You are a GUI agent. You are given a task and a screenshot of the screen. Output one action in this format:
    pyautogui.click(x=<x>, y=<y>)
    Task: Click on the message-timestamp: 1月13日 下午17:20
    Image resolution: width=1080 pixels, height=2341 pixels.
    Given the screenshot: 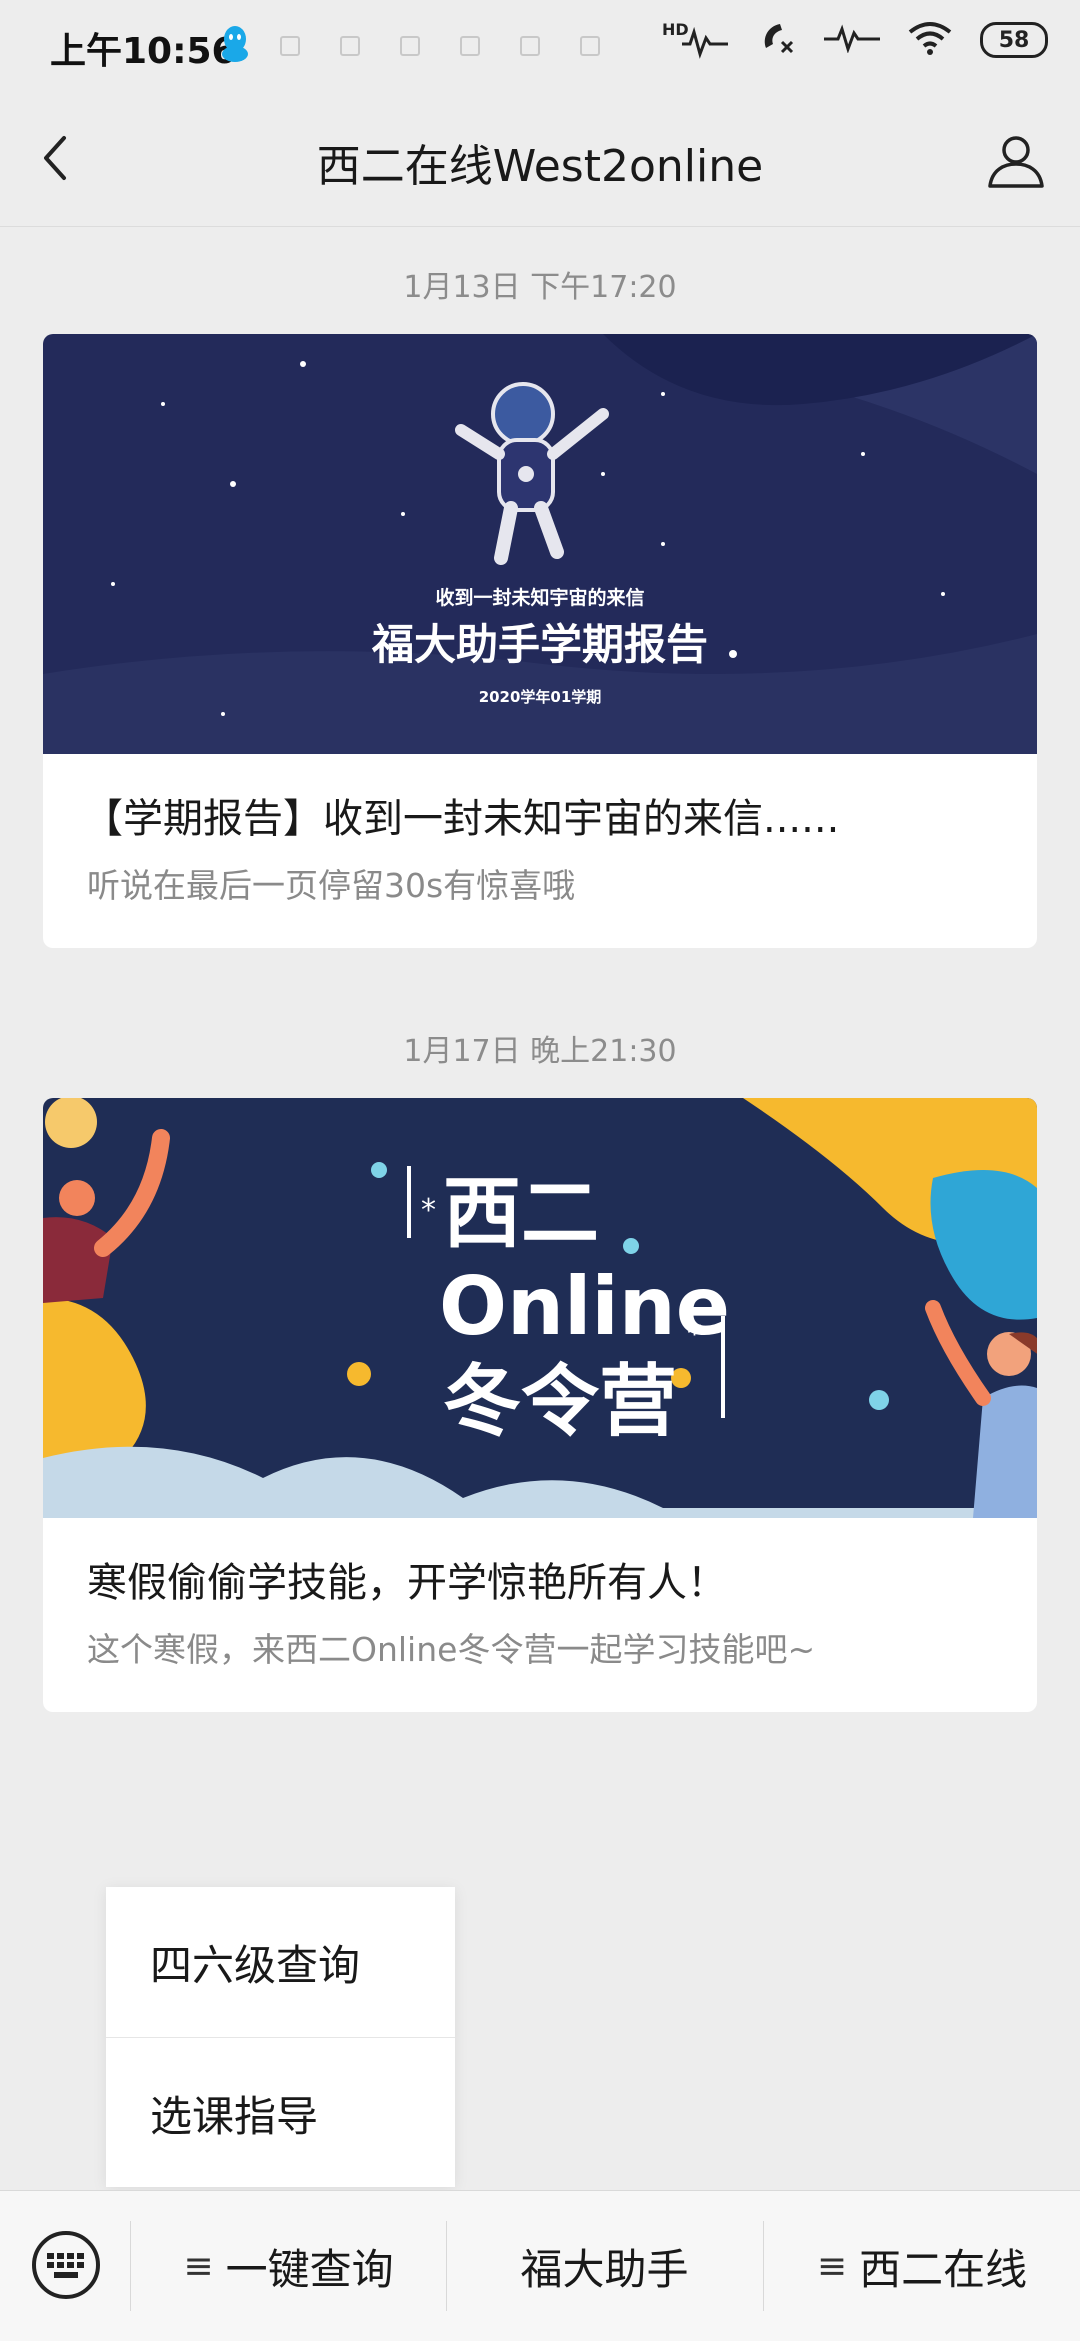 What is the action you would take?
    pyautogui.click(x=540, y=287)
    